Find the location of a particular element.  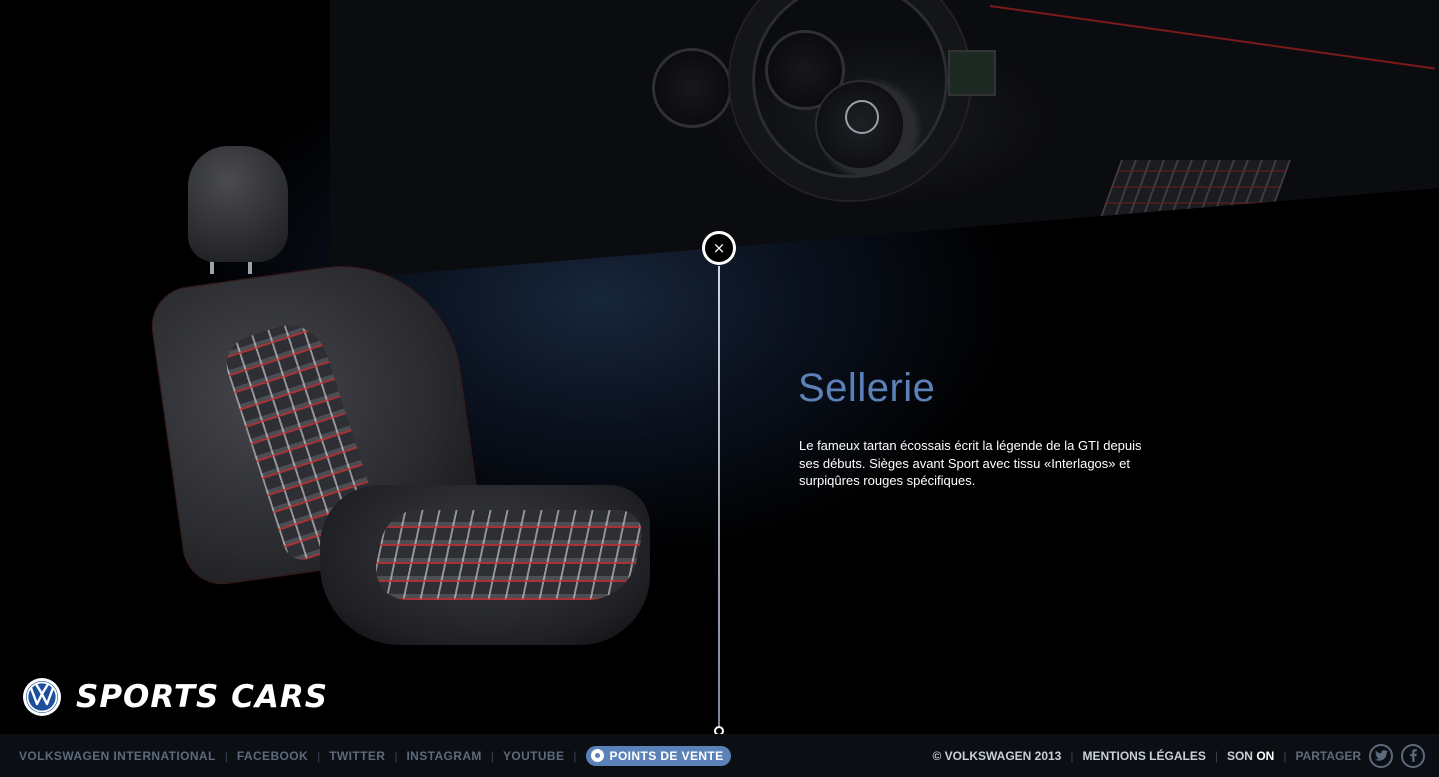

map-pin-icon is located at coordinates (597, 755).